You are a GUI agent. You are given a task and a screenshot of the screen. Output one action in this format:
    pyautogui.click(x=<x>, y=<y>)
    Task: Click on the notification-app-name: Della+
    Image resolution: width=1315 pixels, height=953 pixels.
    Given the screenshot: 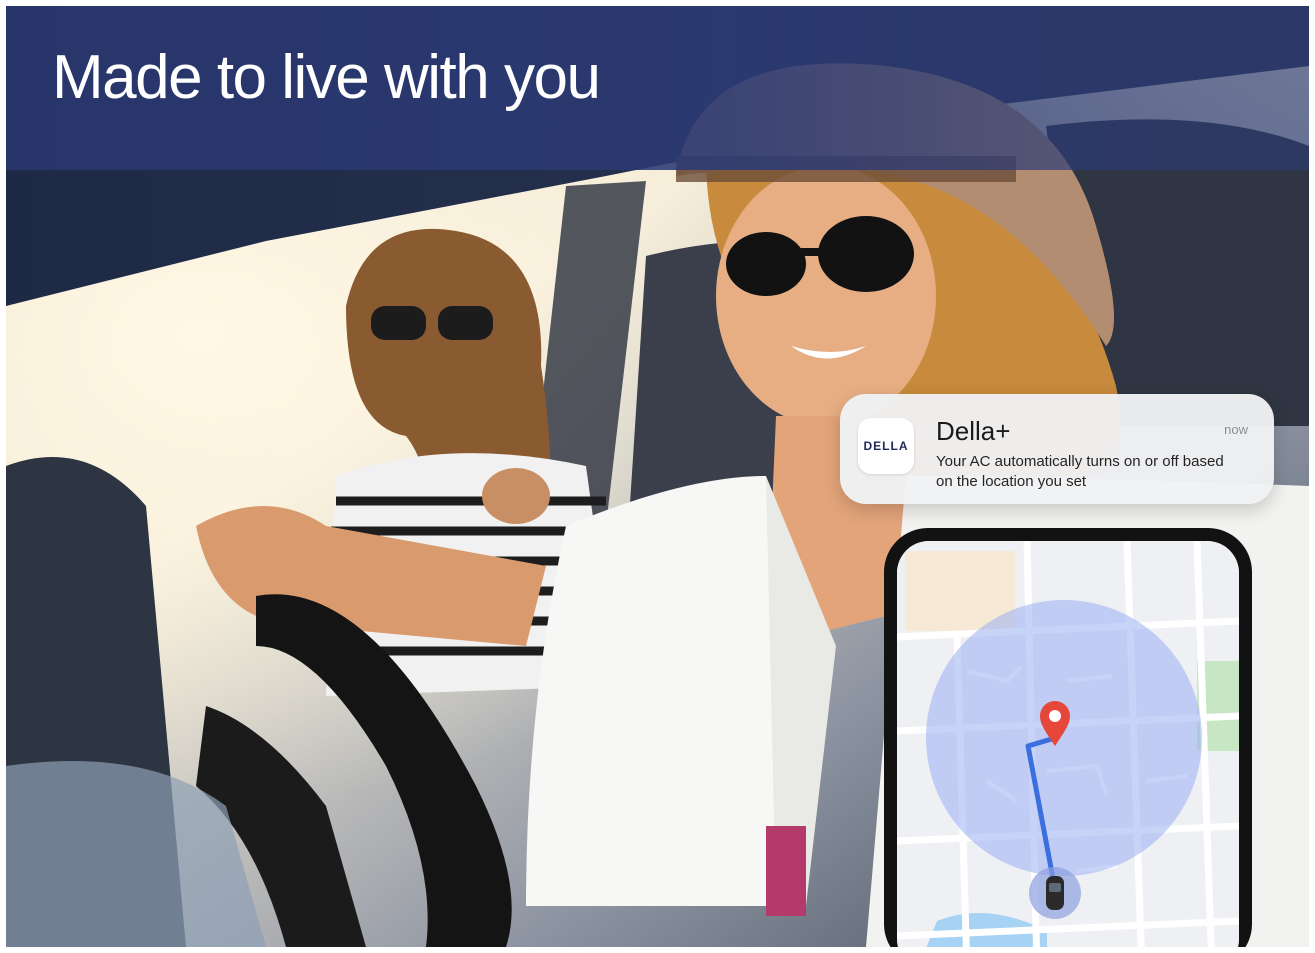 What is the action you would take?
    pyautogui.click(x=973, y=431)
    